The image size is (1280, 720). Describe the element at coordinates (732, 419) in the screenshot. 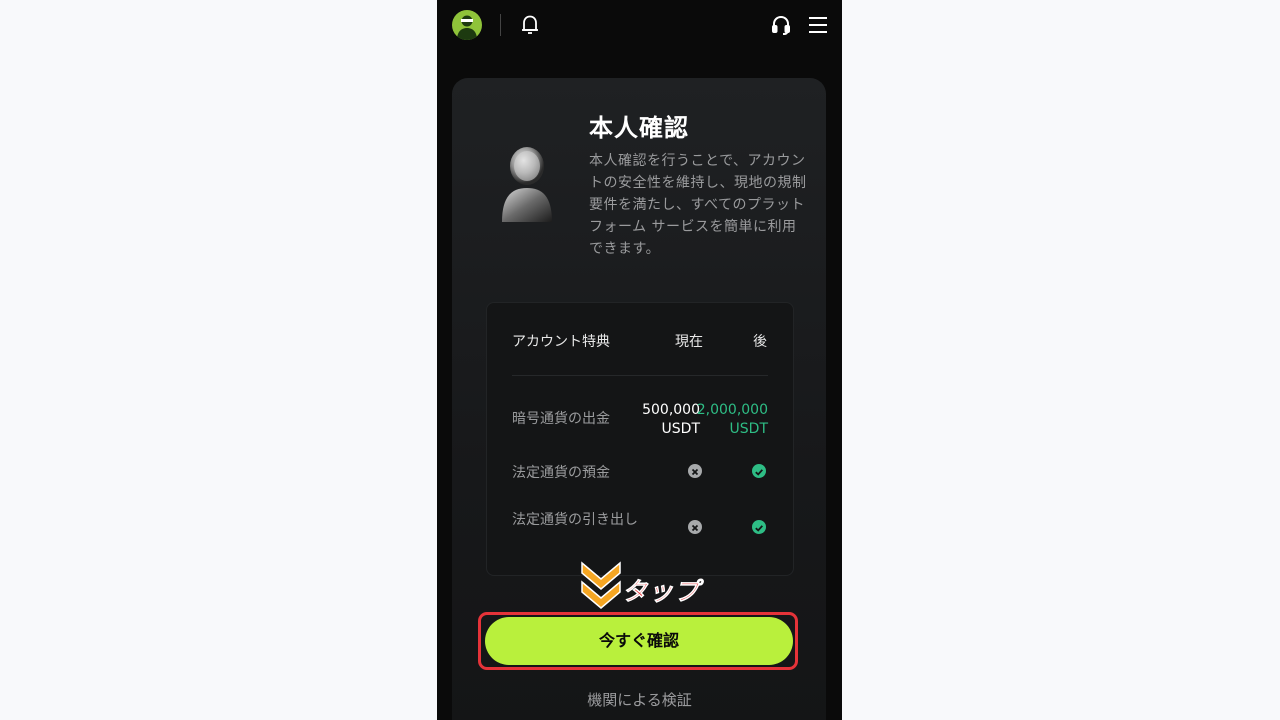

I see `benefit-after-value: 2,000,000 USDT` at that location.